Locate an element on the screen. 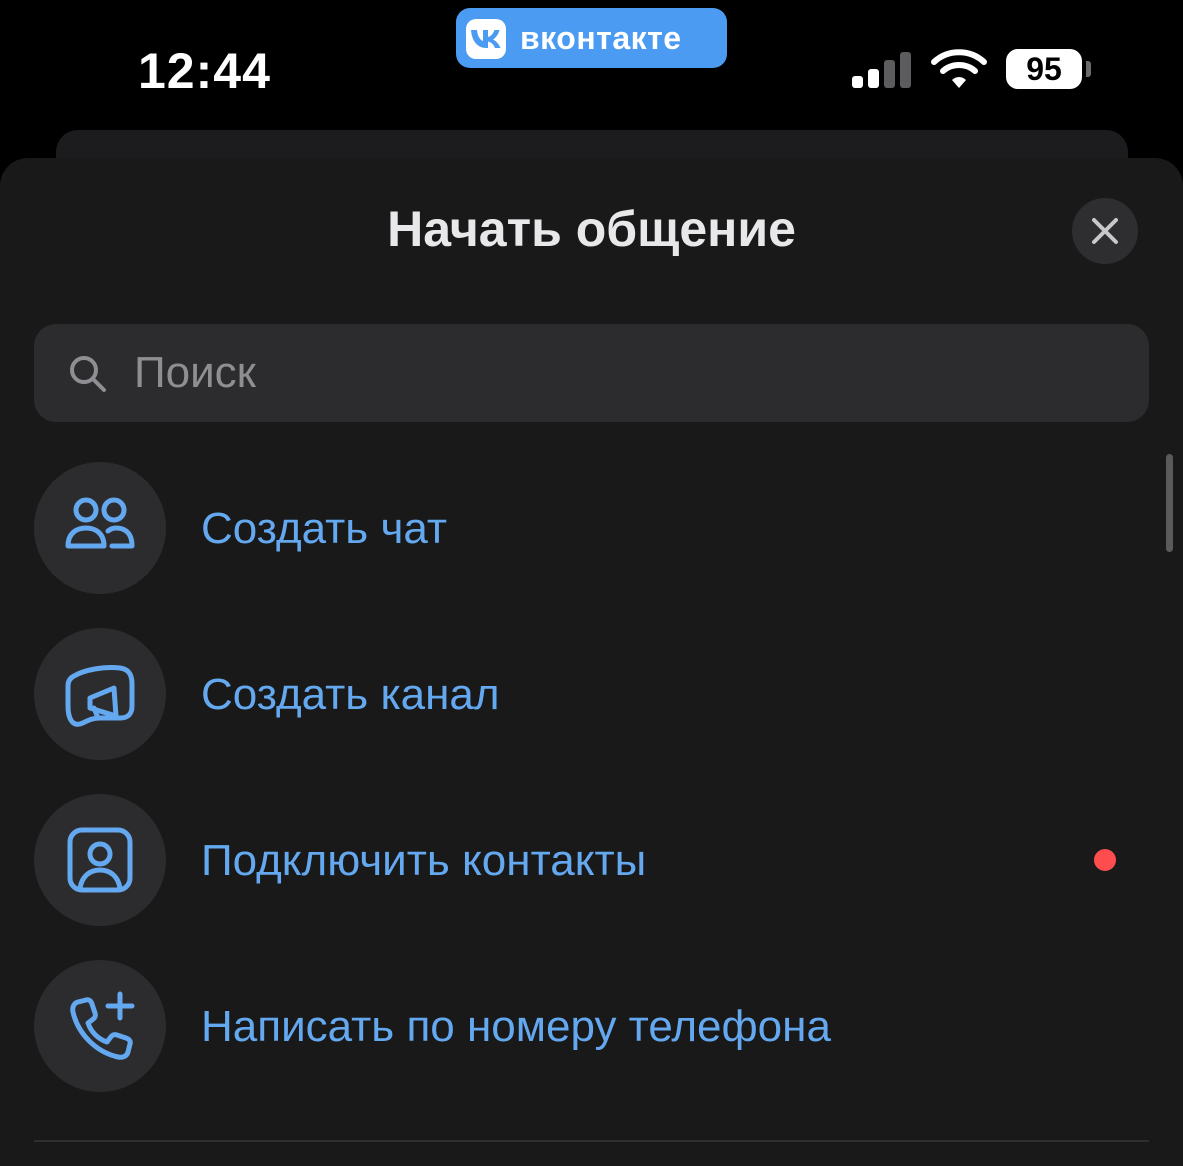 The image size is (1183, 1166). cellular-signal-icon is located at coordinates (882, 72).